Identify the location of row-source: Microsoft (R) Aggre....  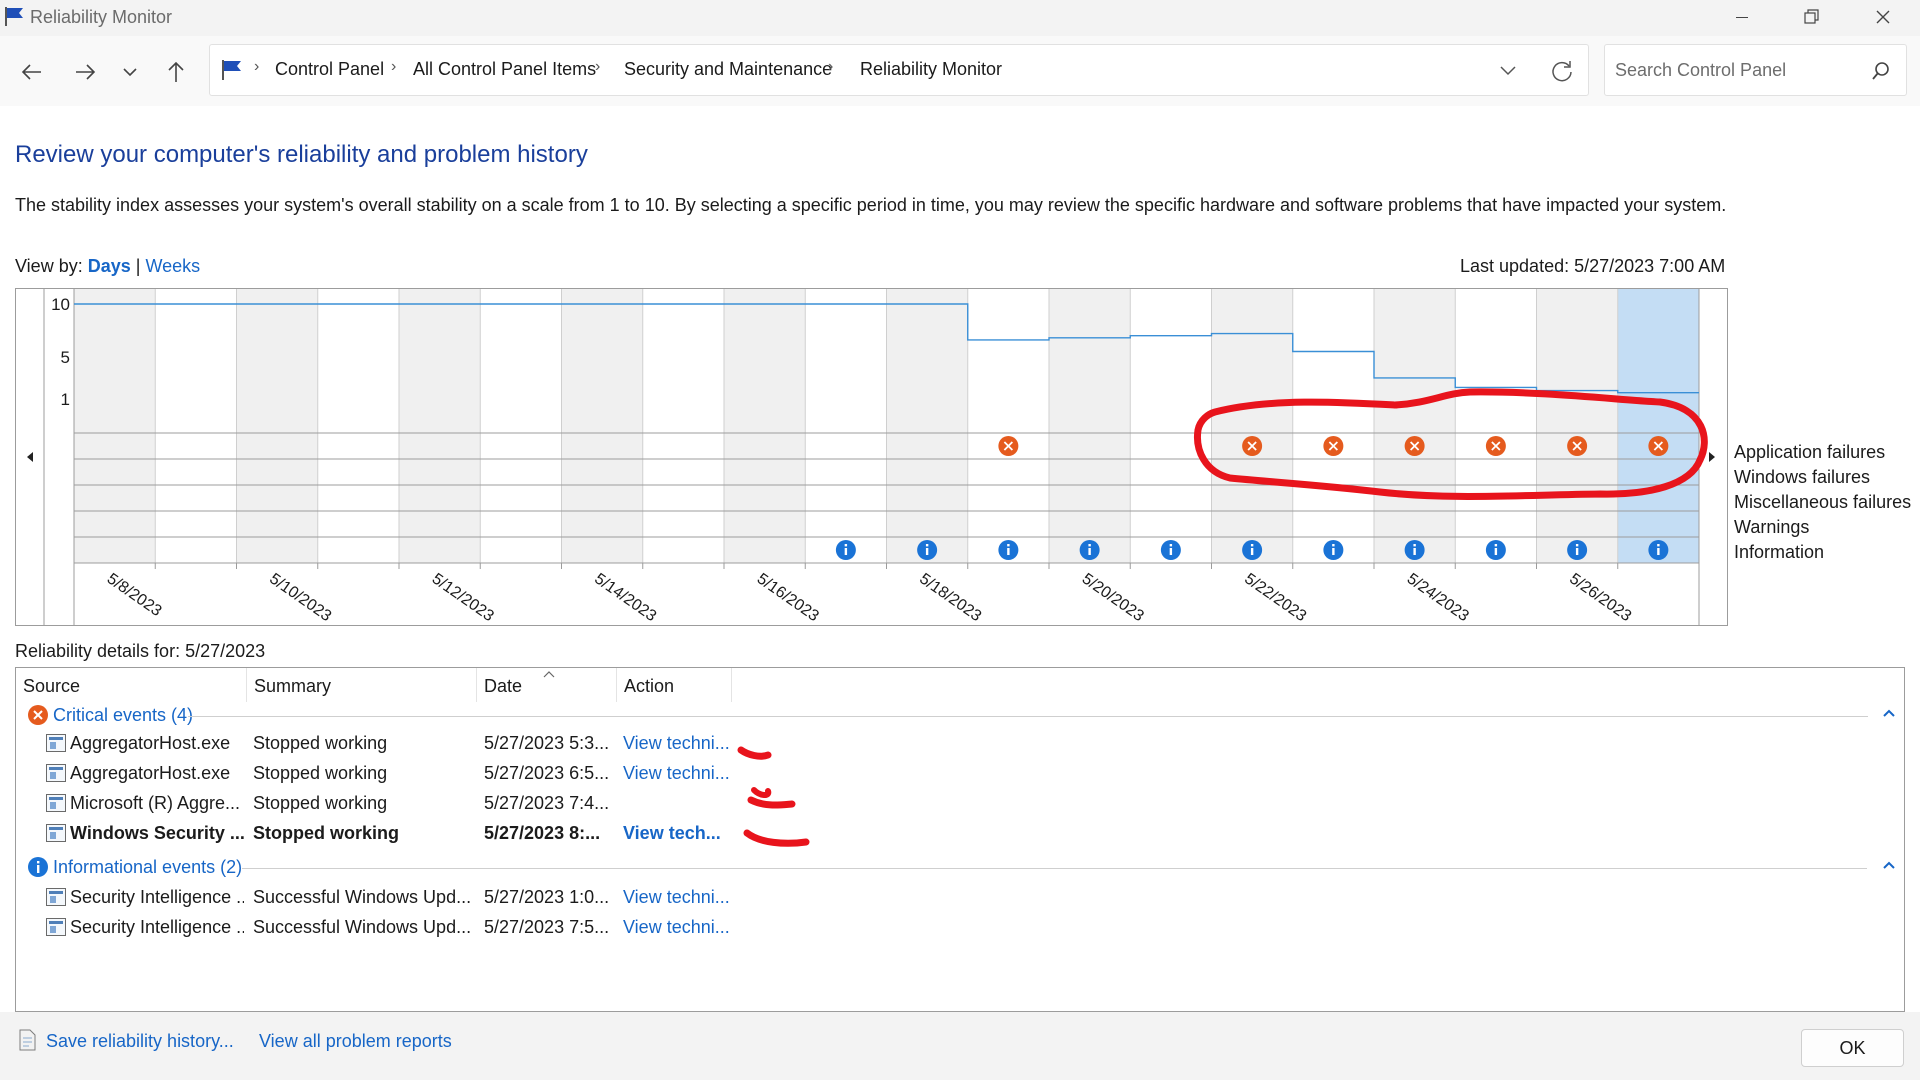
(155, 803).